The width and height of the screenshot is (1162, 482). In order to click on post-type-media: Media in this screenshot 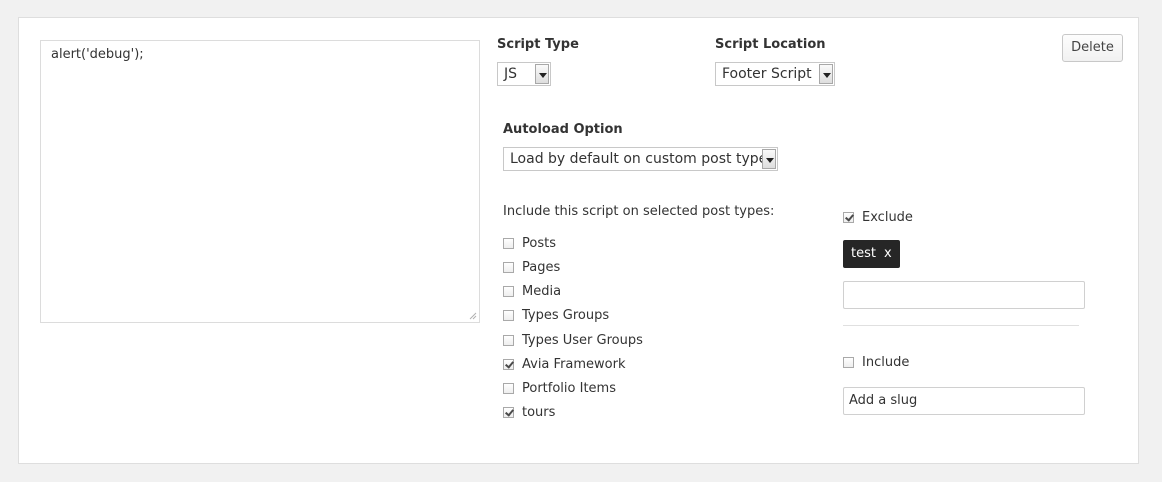, I will do `click(532, 291)`.